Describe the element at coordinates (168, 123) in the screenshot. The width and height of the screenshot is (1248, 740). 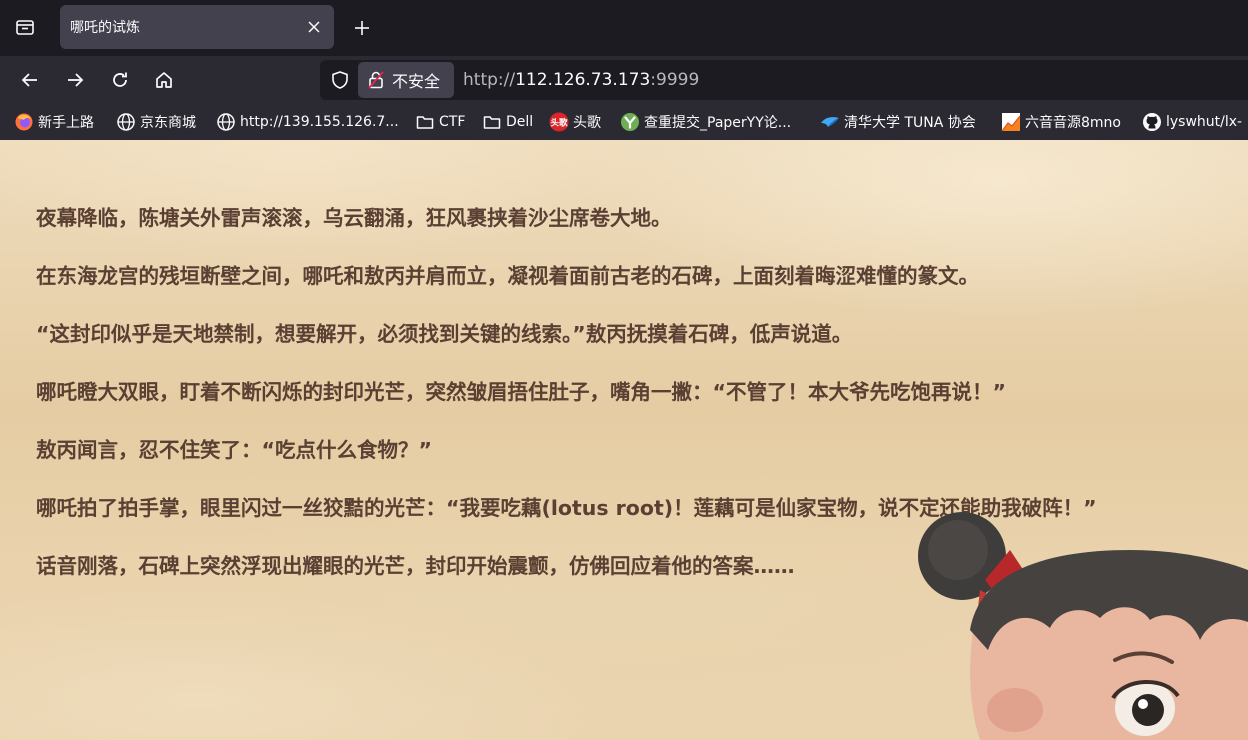
I see `bookmark-label: 京东商城` at that location.